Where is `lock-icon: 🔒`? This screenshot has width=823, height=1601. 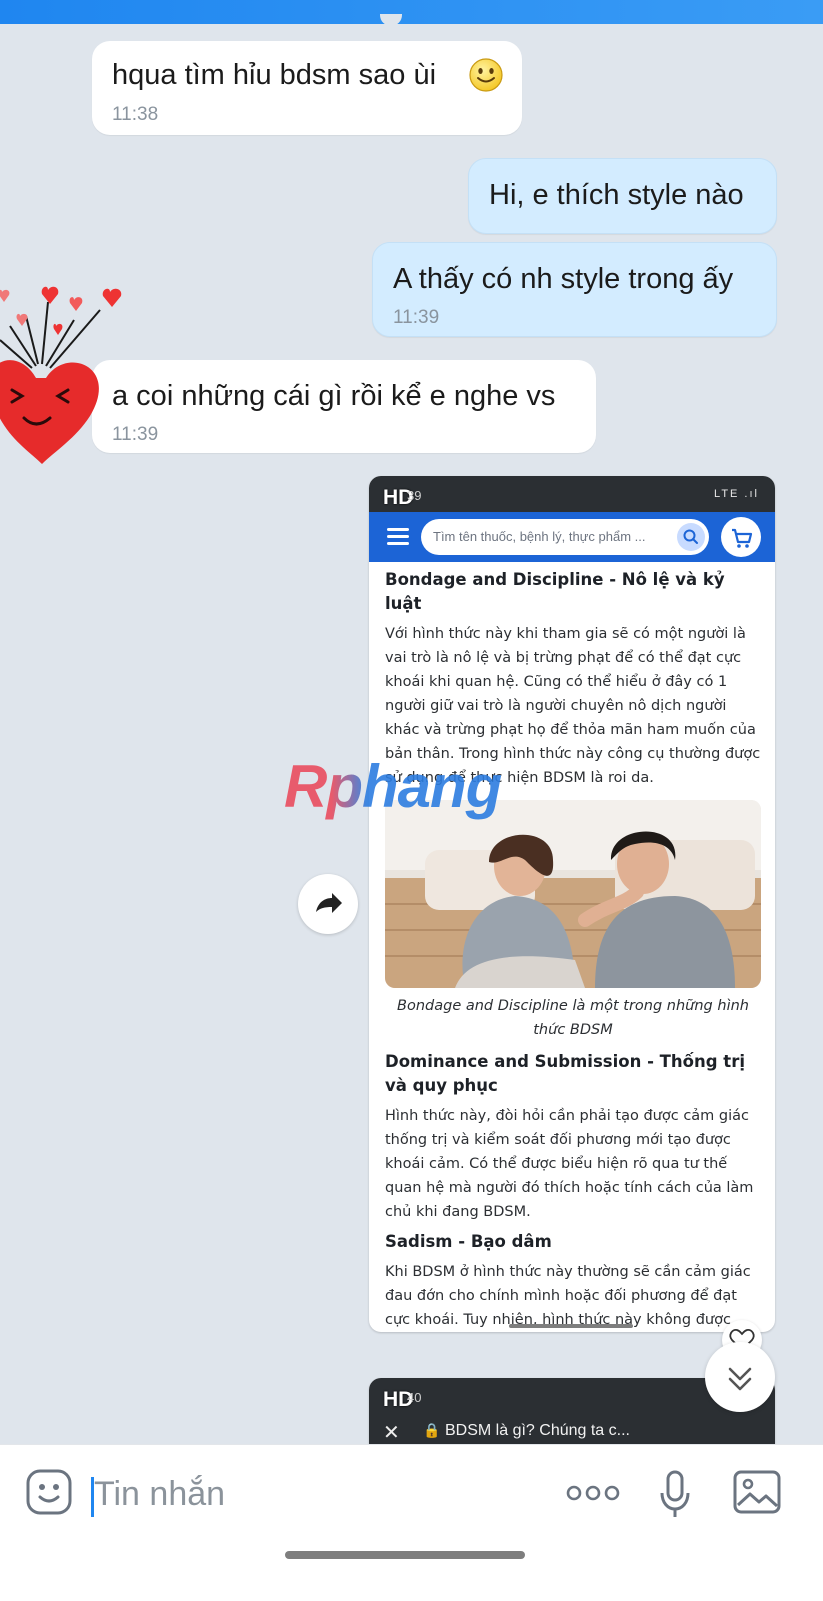
lock-icon: 🔒 is located at coordinates (432, 1430).